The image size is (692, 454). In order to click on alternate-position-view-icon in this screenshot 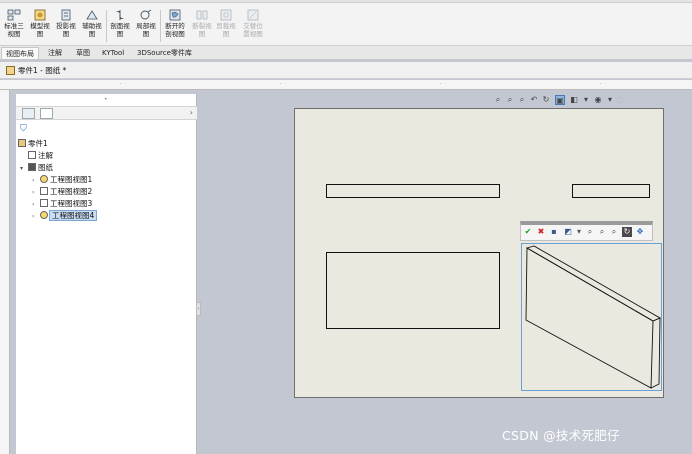, I will do `click(253, 15)`.